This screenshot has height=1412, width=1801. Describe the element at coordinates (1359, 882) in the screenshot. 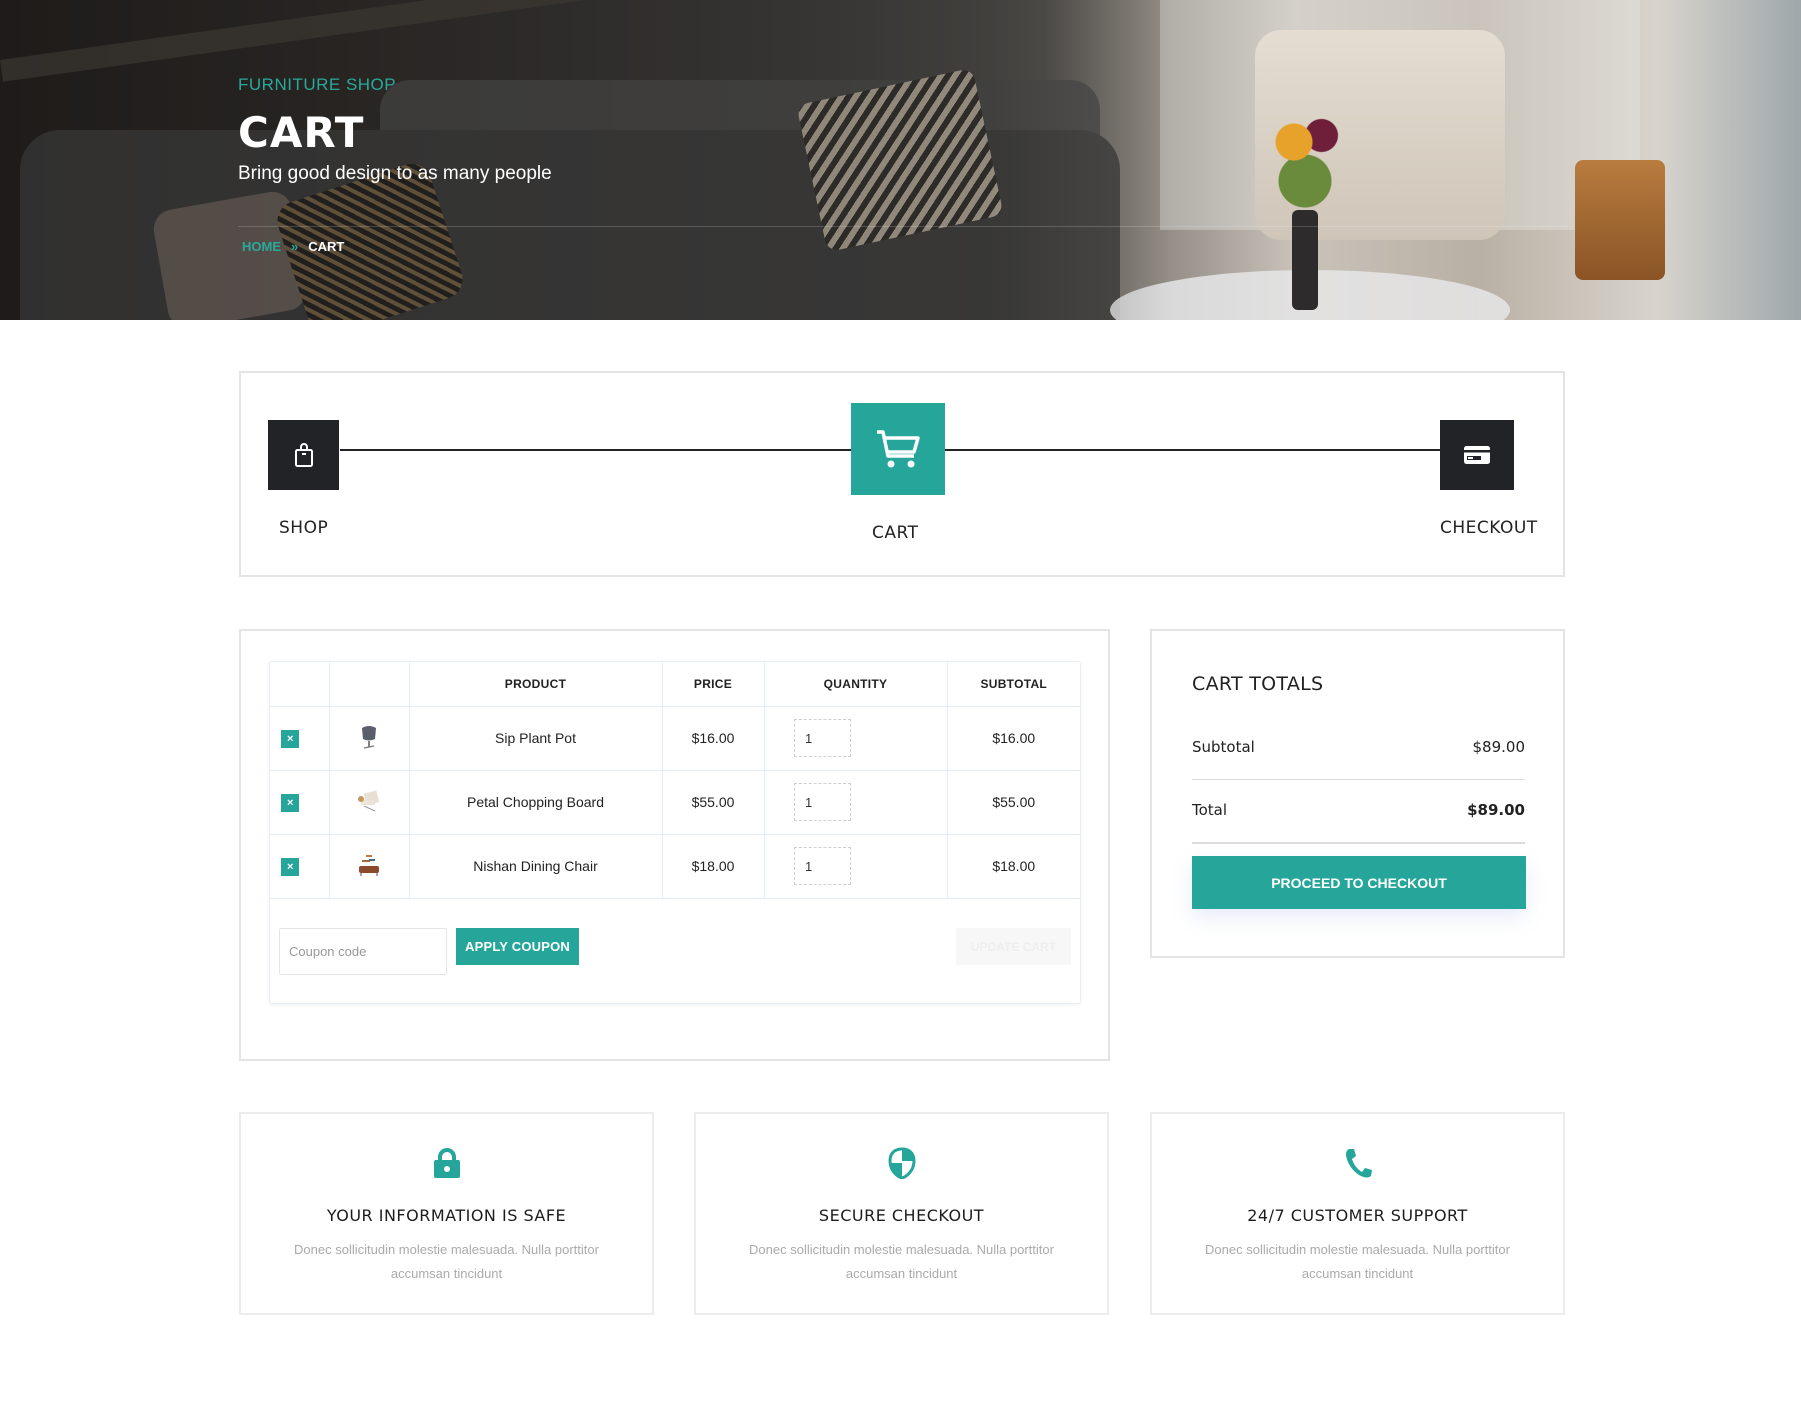

I see `proceed-to-checkout-button: PROCEED TO CHECKOUT` at that location.